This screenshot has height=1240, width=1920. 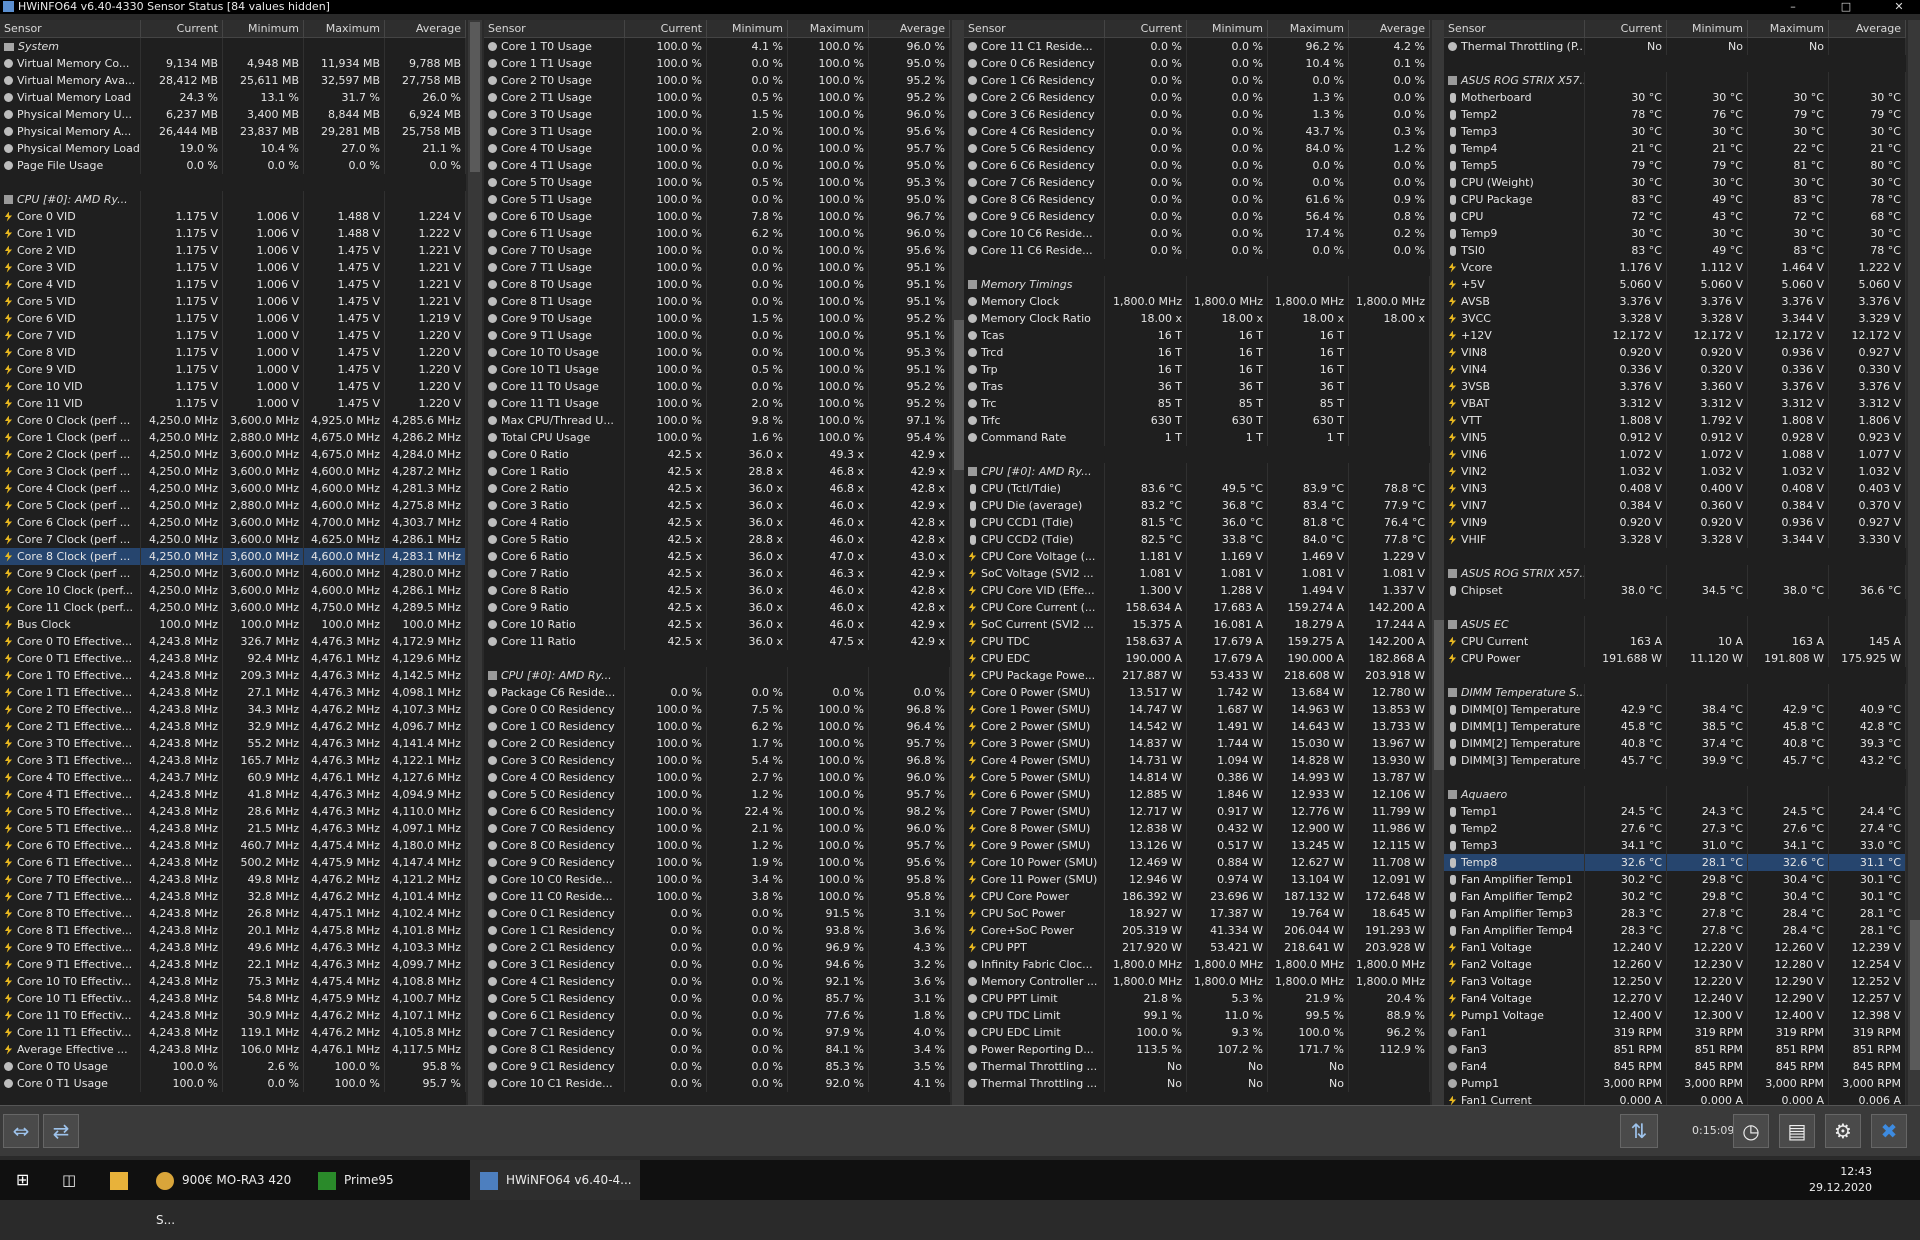 I want to click on settings-gear-icon: ⚙, so click(x=1843, y=1131).